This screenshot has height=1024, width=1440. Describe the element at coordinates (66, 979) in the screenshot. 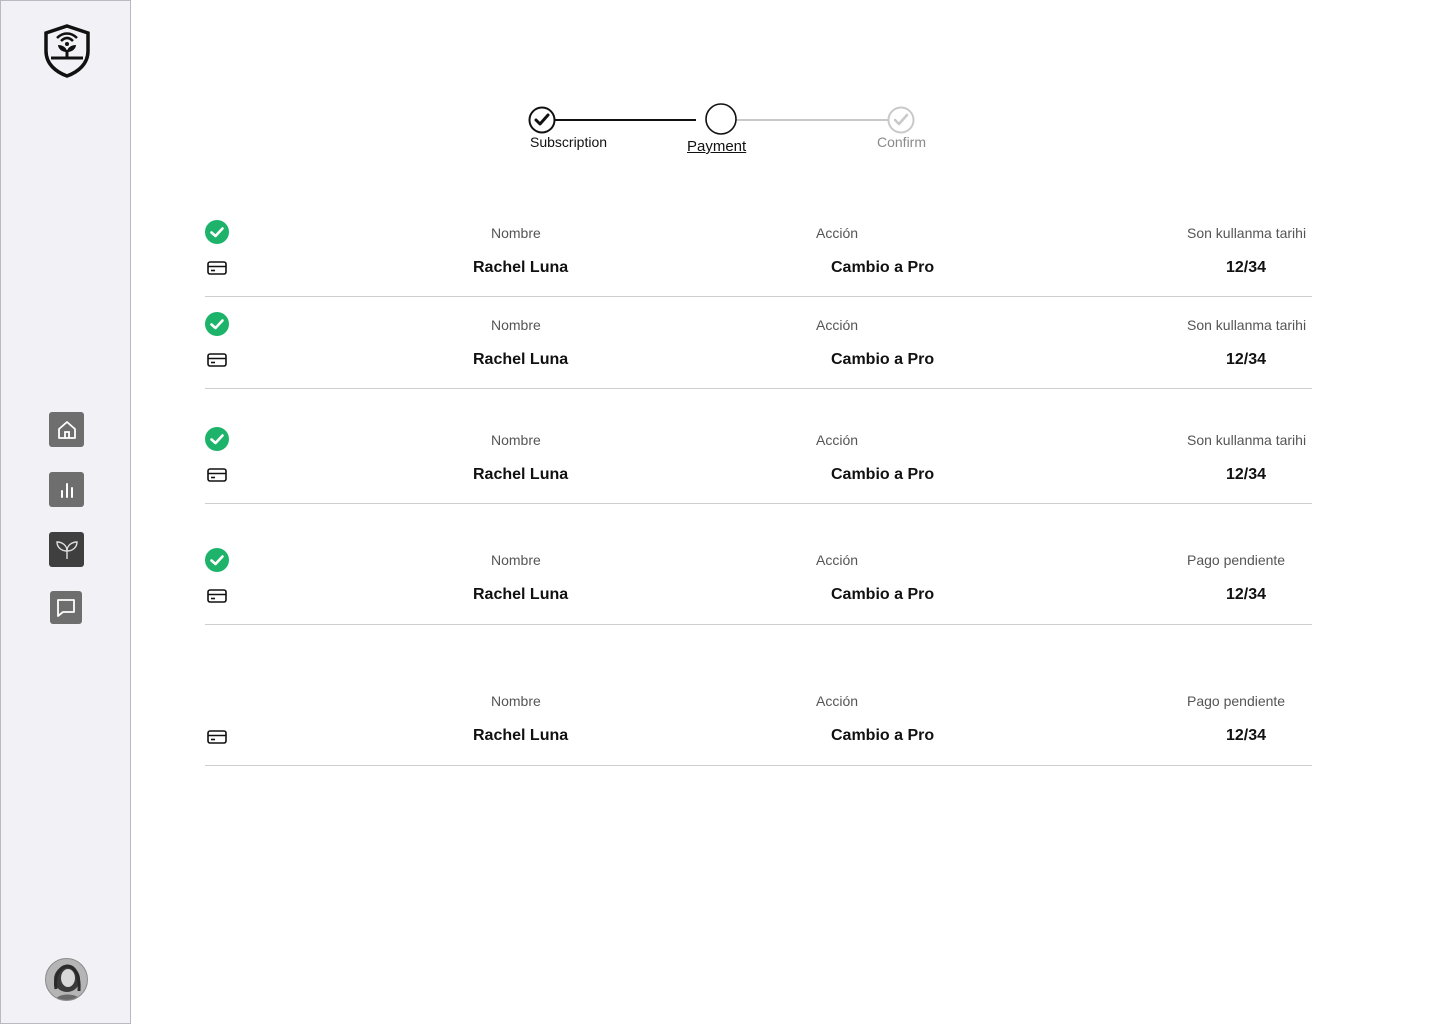

I see `user-avatar` at that location.